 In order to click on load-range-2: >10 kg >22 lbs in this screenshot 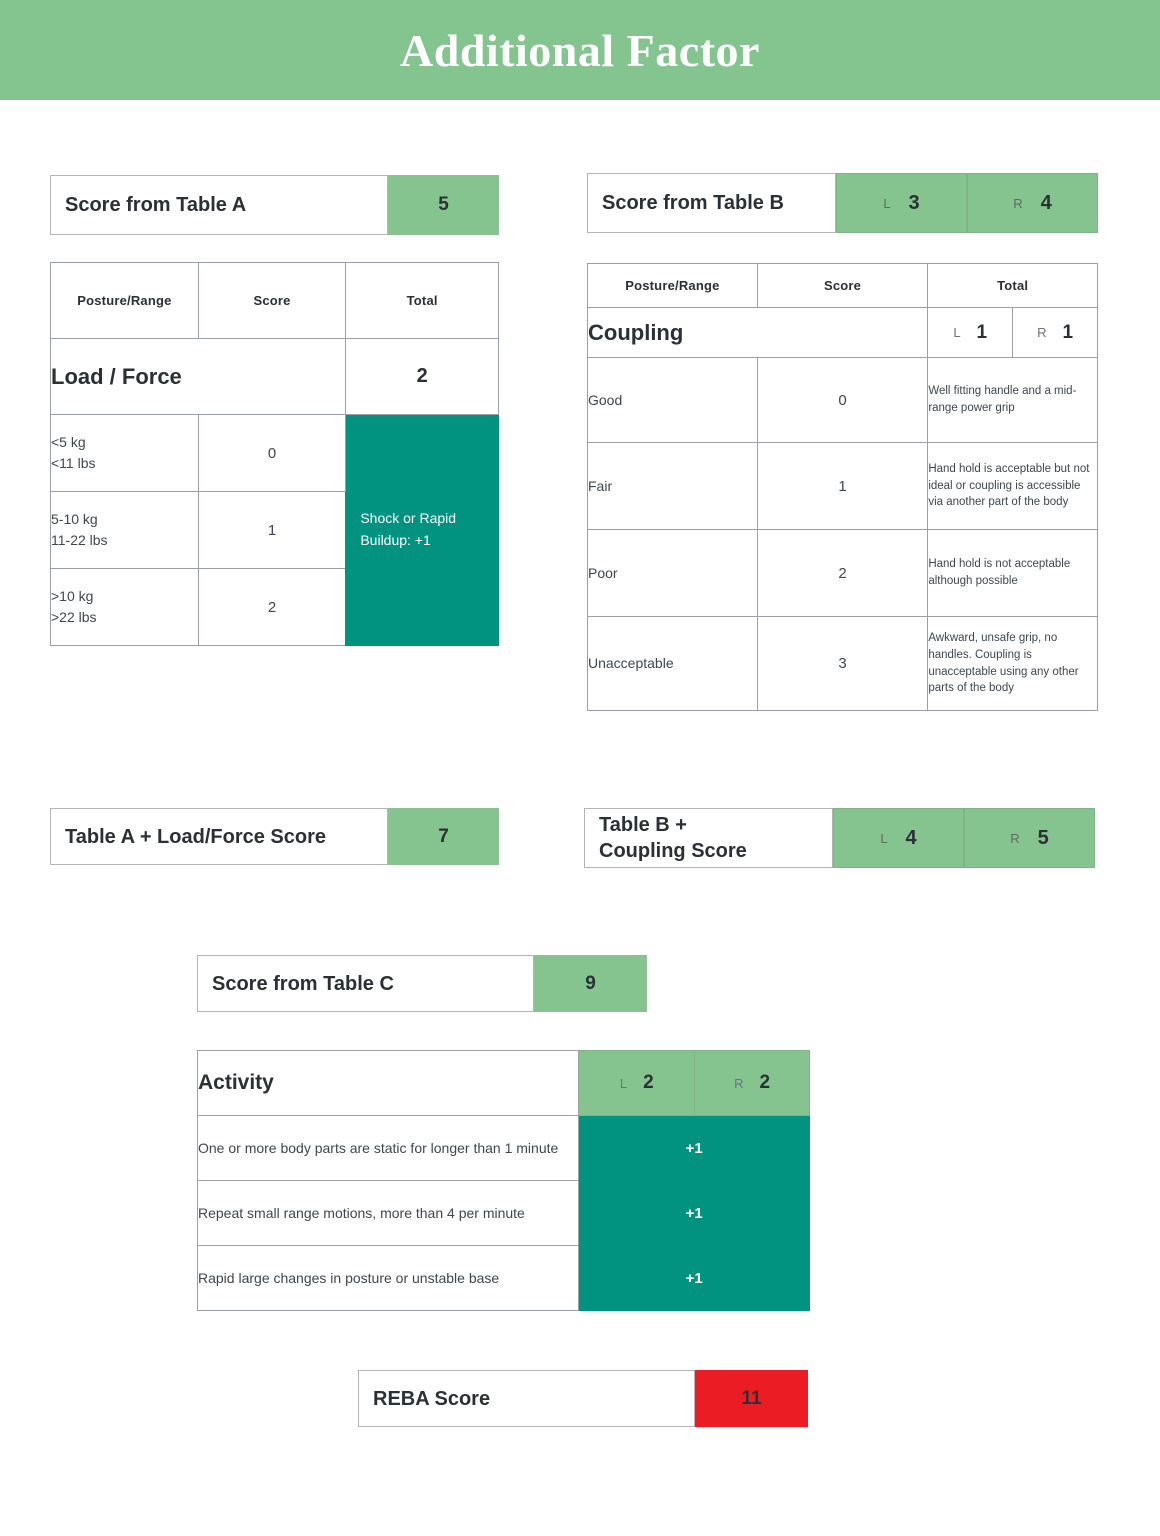, I will do `click(124, 607)`.